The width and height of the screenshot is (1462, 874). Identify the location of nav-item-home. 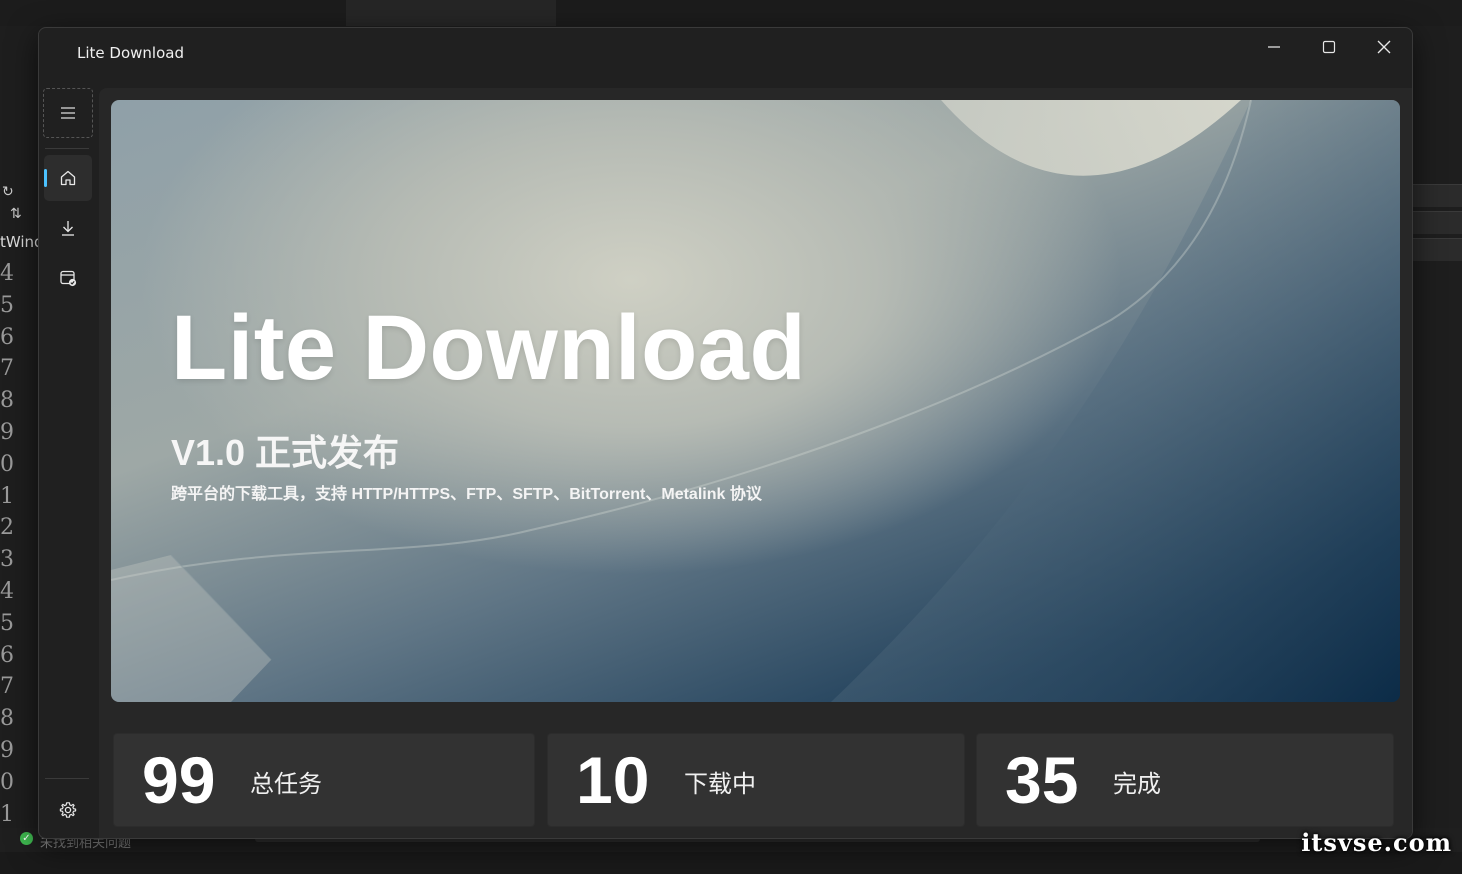
(68, 178).